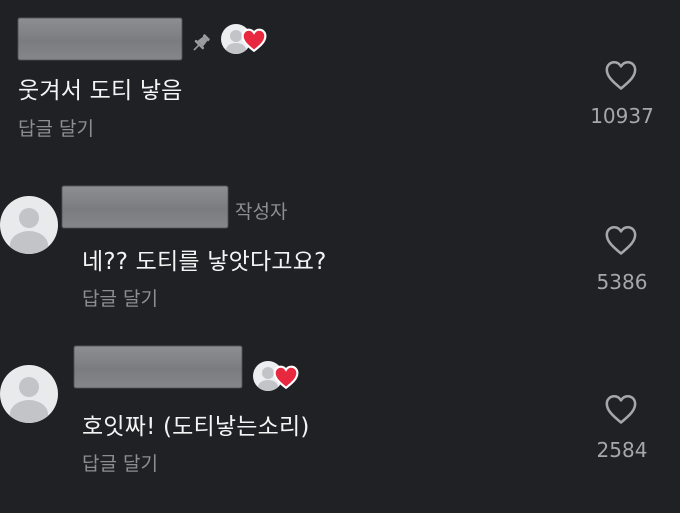 This screenshot has width=680, height=513. I want to click on like-count: 10937, so click(622, 116).